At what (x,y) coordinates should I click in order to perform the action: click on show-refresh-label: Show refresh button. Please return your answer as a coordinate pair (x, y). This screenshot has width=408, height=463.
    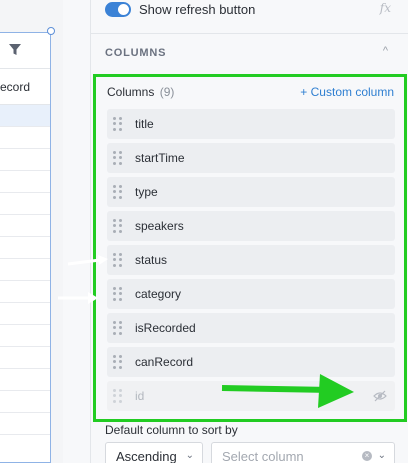
    Looking at the image, I should click on (197, 9).